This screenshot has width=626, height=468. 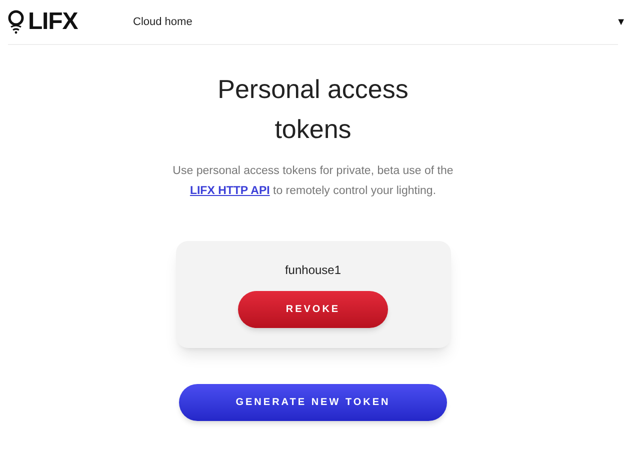 I want to click on token-name: funhouse1, so click(x=313, y=270).